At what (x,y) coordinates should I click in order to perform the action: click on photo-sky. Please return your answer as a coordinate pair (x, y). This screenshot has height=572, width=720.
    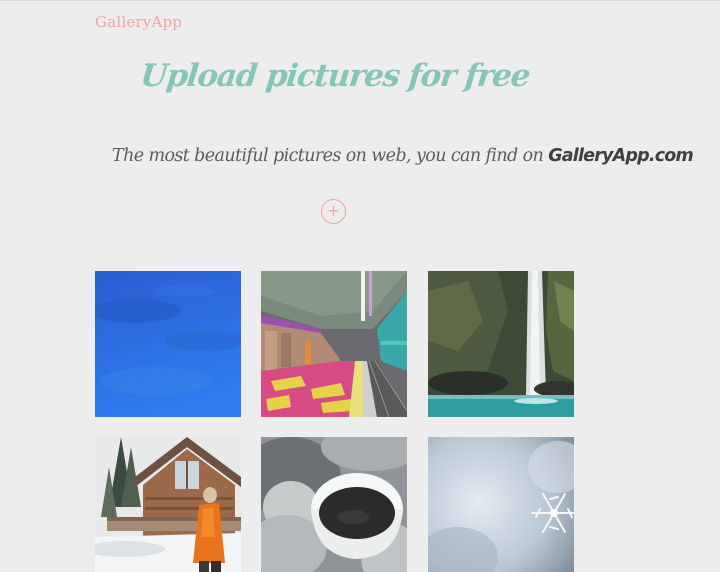
    Looking at the image, I should click on (168, 344).